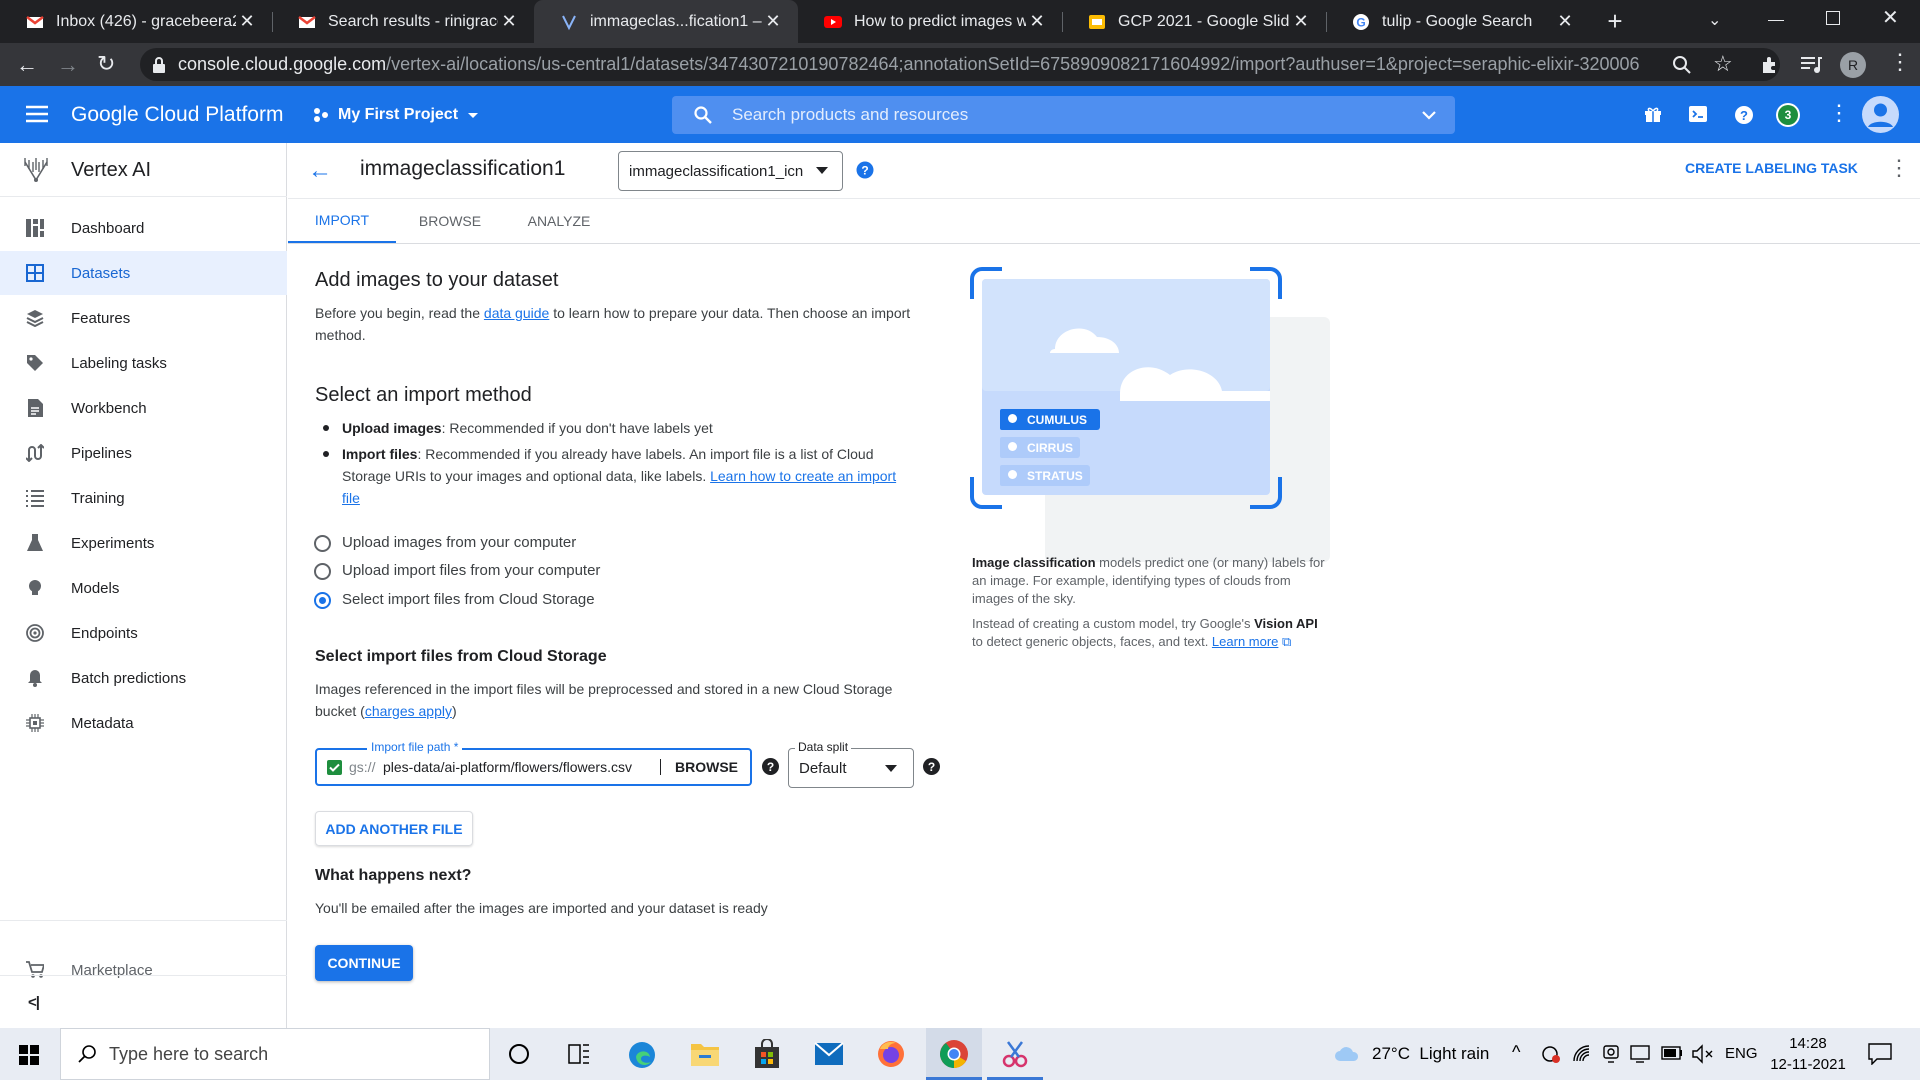 The image size is (1920, 1080). Describe the element at coordinates (519, 1054) in the screenshot. I see `cortana-icon` at that location.